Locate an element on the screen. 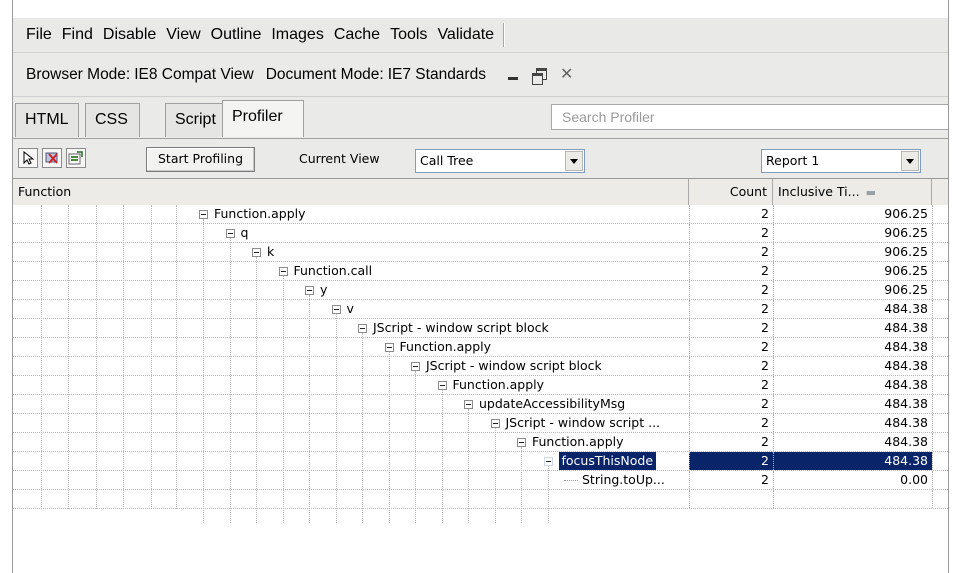  start-profiling-button: Start Profiling is located at coordinates (201, 159).